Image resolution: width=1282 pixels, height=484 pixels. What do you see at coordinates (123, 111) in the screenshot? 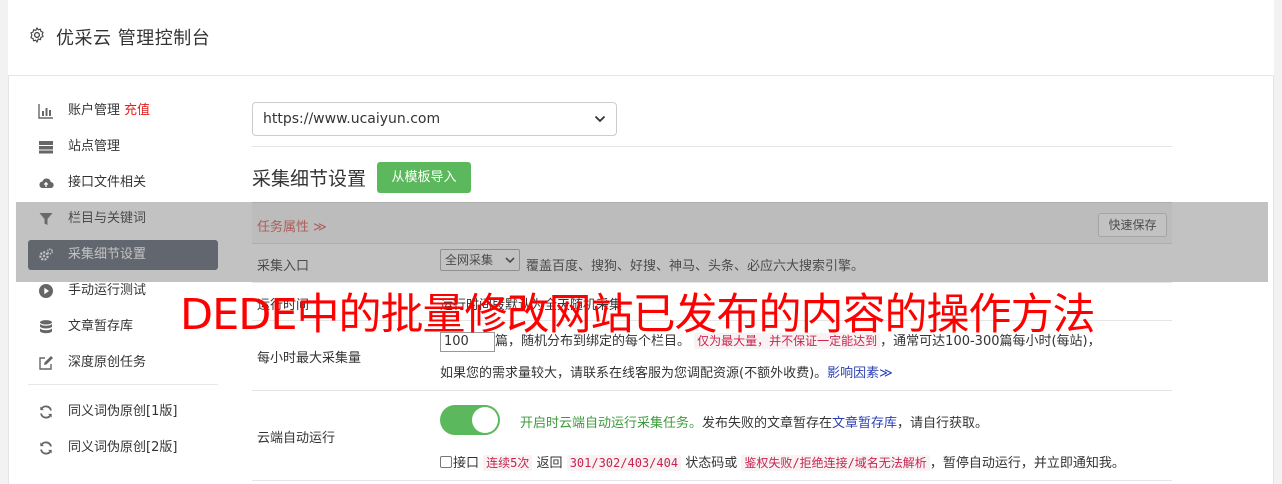
I see `sidebar-item-account: 账户管理 充值` at bounding box center [123, 111].